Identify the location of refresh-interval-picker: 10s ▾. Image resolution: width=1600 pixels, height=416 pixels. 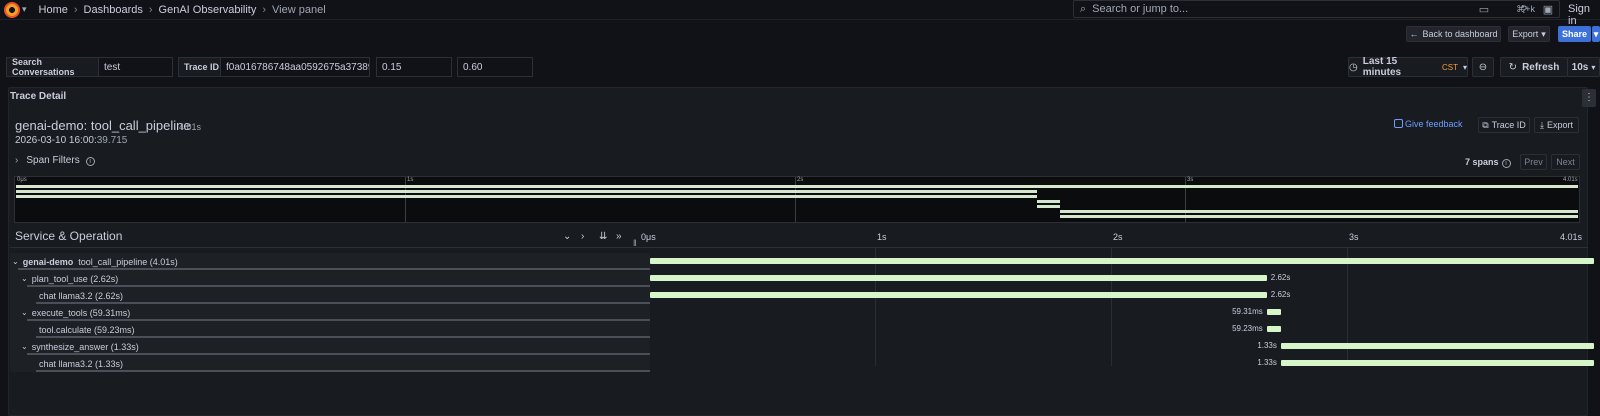
(1583, 67).